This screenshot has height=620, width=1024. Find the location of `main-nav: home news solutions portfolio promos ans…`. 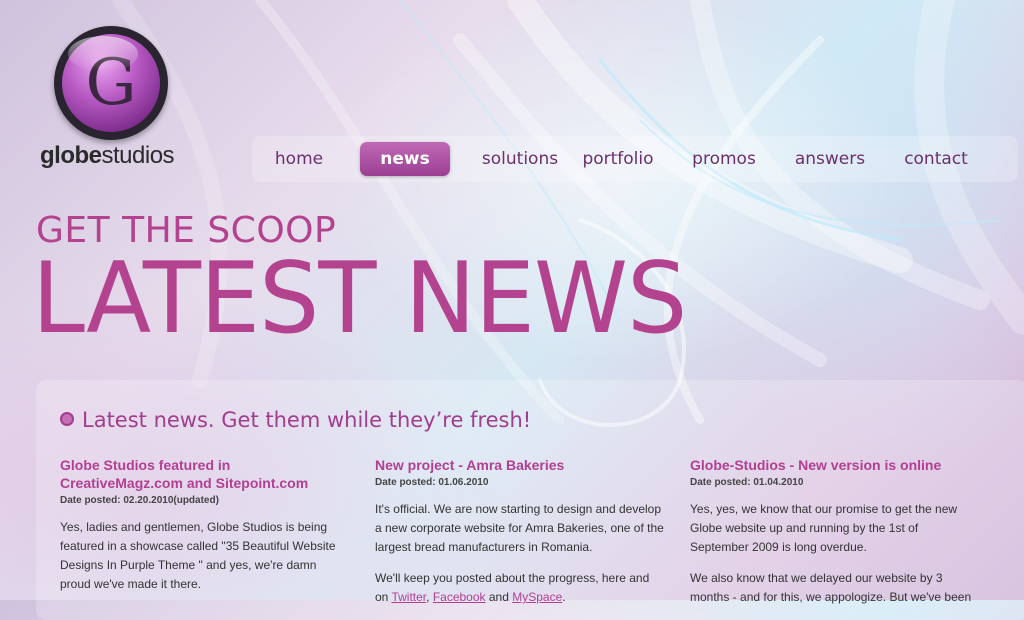

main-nav: home news solutions portfolio promos ans… is located at coordinates (635, 159).